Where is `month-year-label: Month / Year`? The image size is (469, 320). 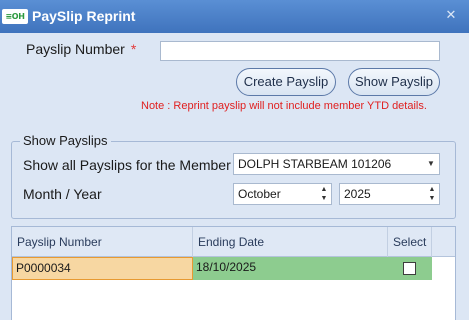 month-year-label: Month / Year is located at coordinates (62, 194).